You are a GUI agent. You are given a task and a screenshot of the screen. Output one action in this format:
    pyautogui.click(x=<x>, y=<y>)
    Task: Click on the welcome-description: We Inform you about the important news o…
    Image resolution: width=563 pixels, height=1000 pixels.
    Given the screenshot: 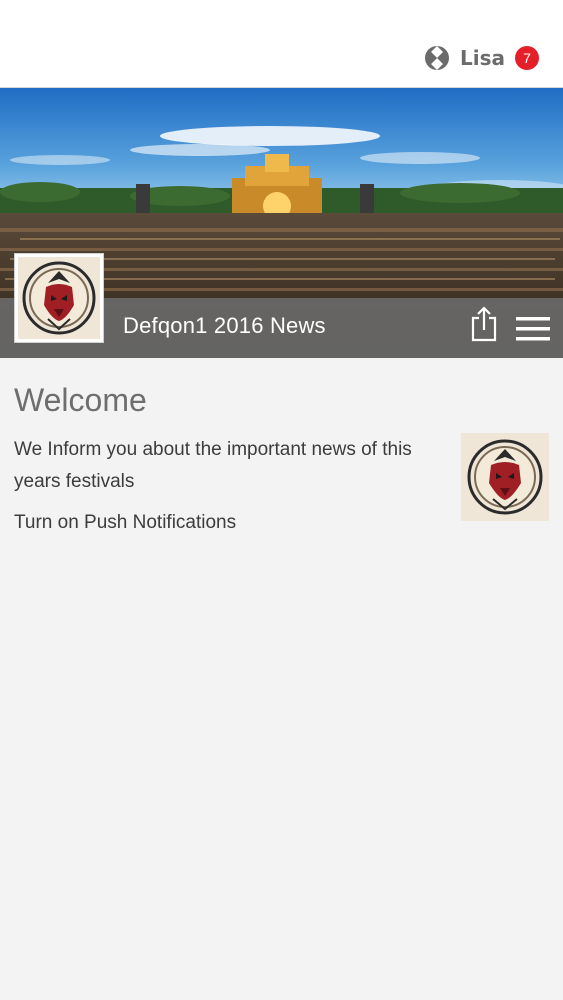 What is the action you would take?
    pyautogui.click(x=213, y=465)
    